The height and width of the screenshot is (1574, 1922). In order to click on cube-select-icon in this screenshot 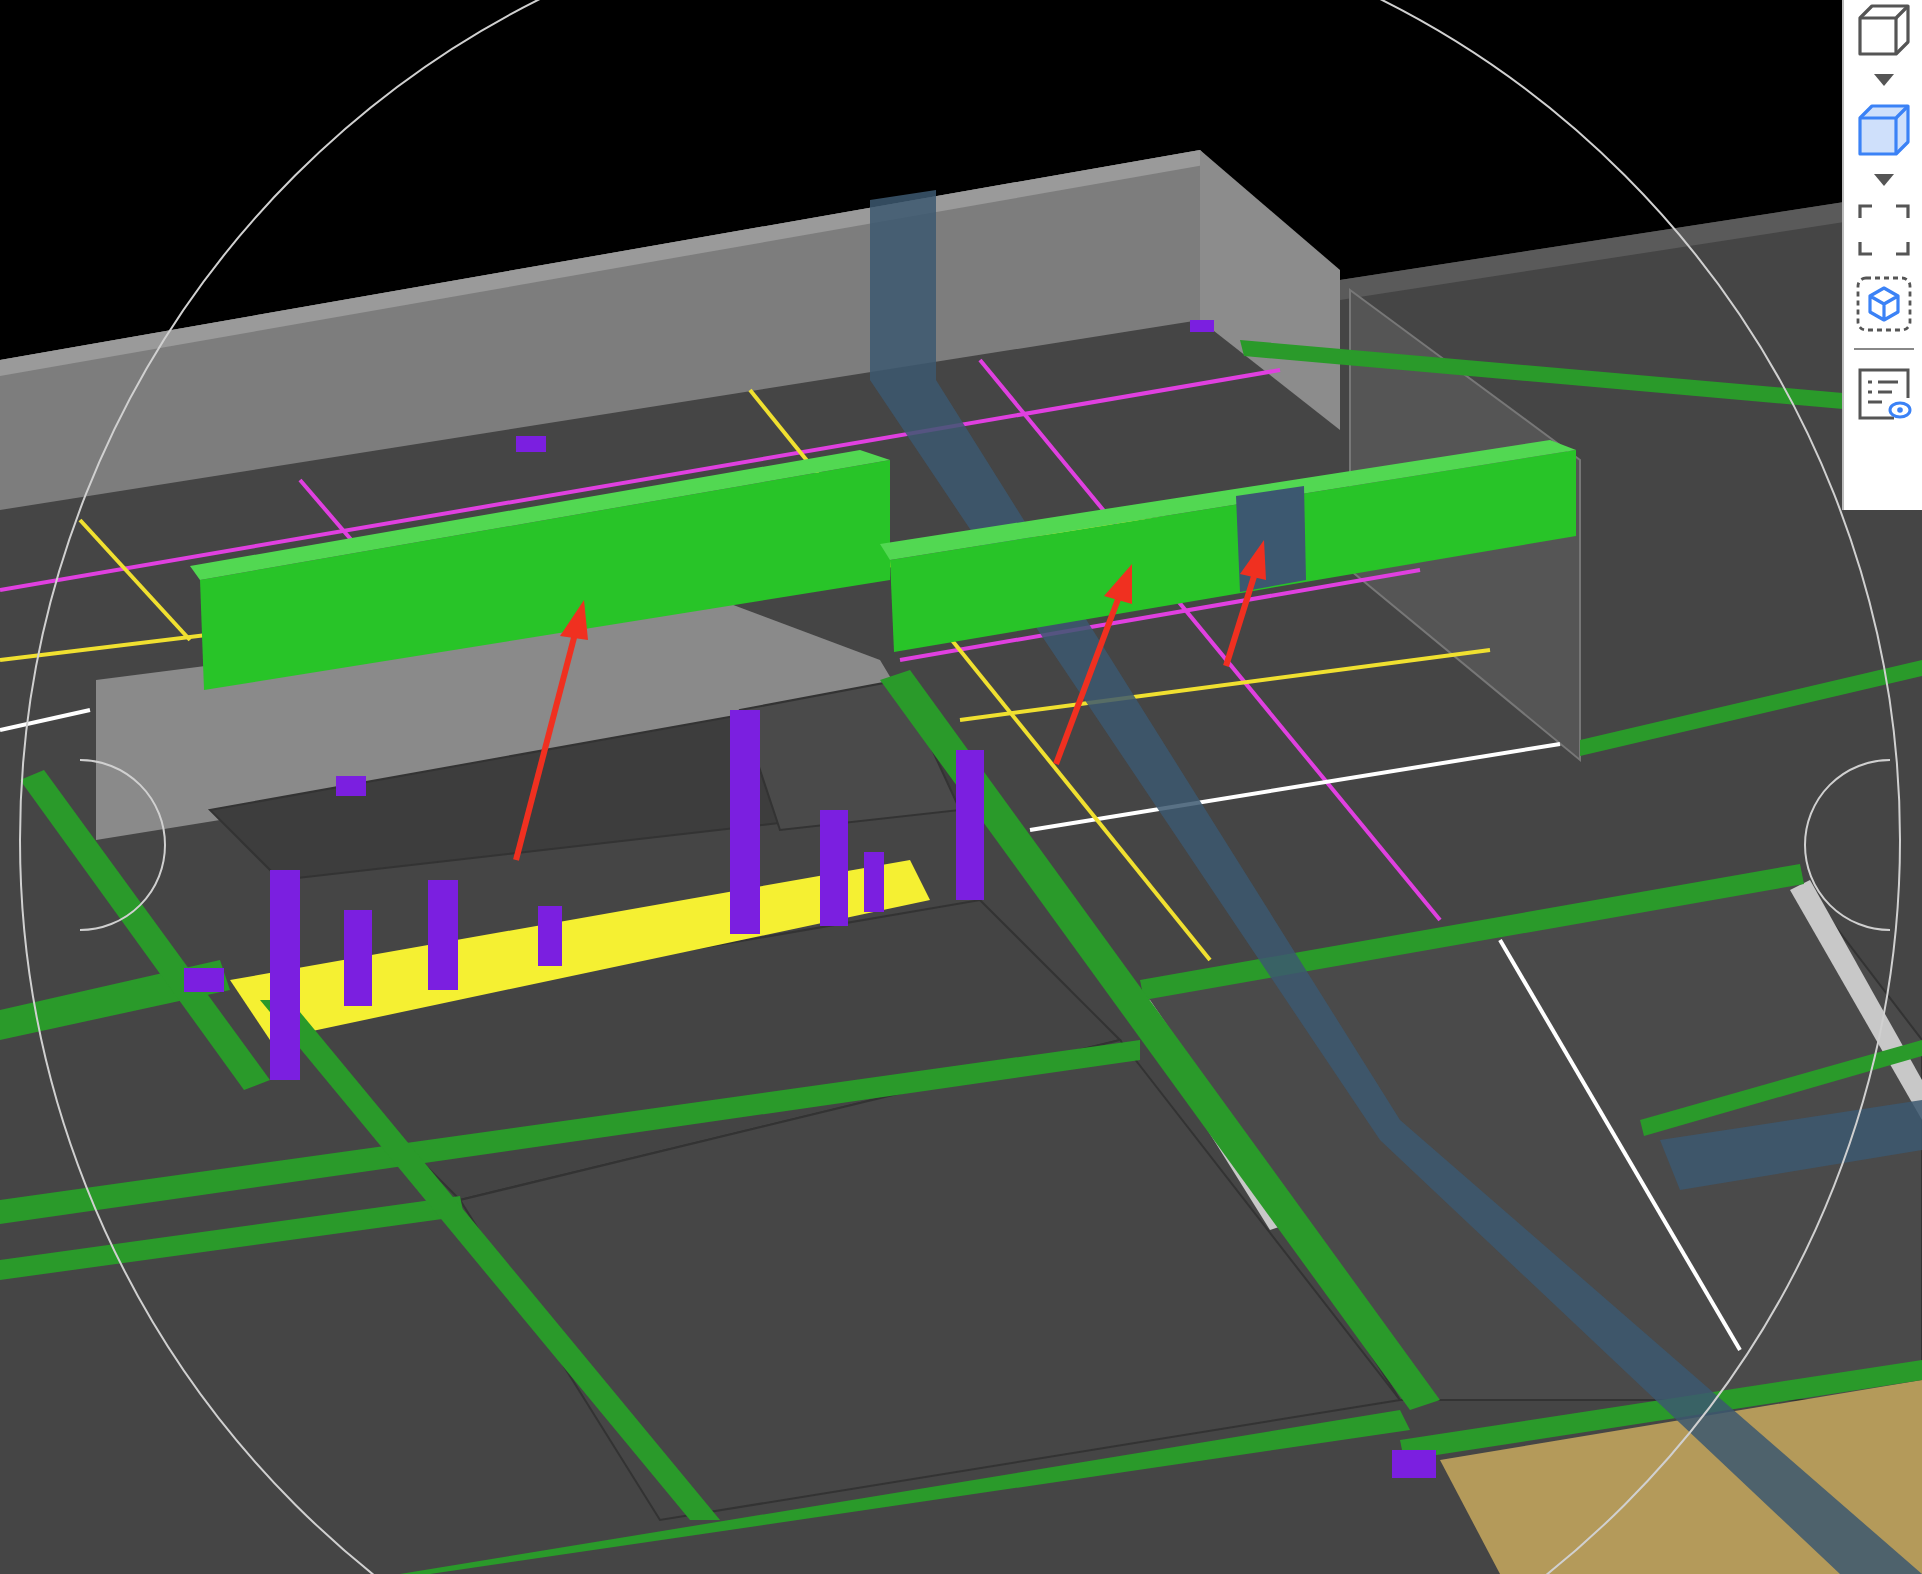, I will do `click(1883, 304)`.